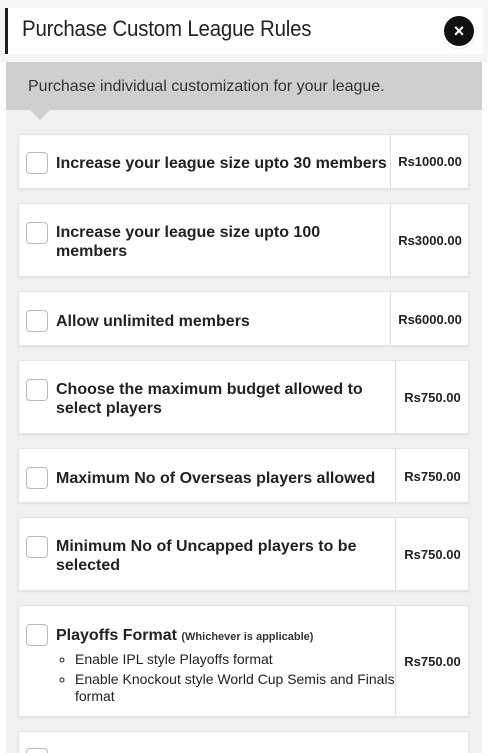 This screenshot has height=753, width=488. I want to click on close-icon: ×, so click(459, 31).